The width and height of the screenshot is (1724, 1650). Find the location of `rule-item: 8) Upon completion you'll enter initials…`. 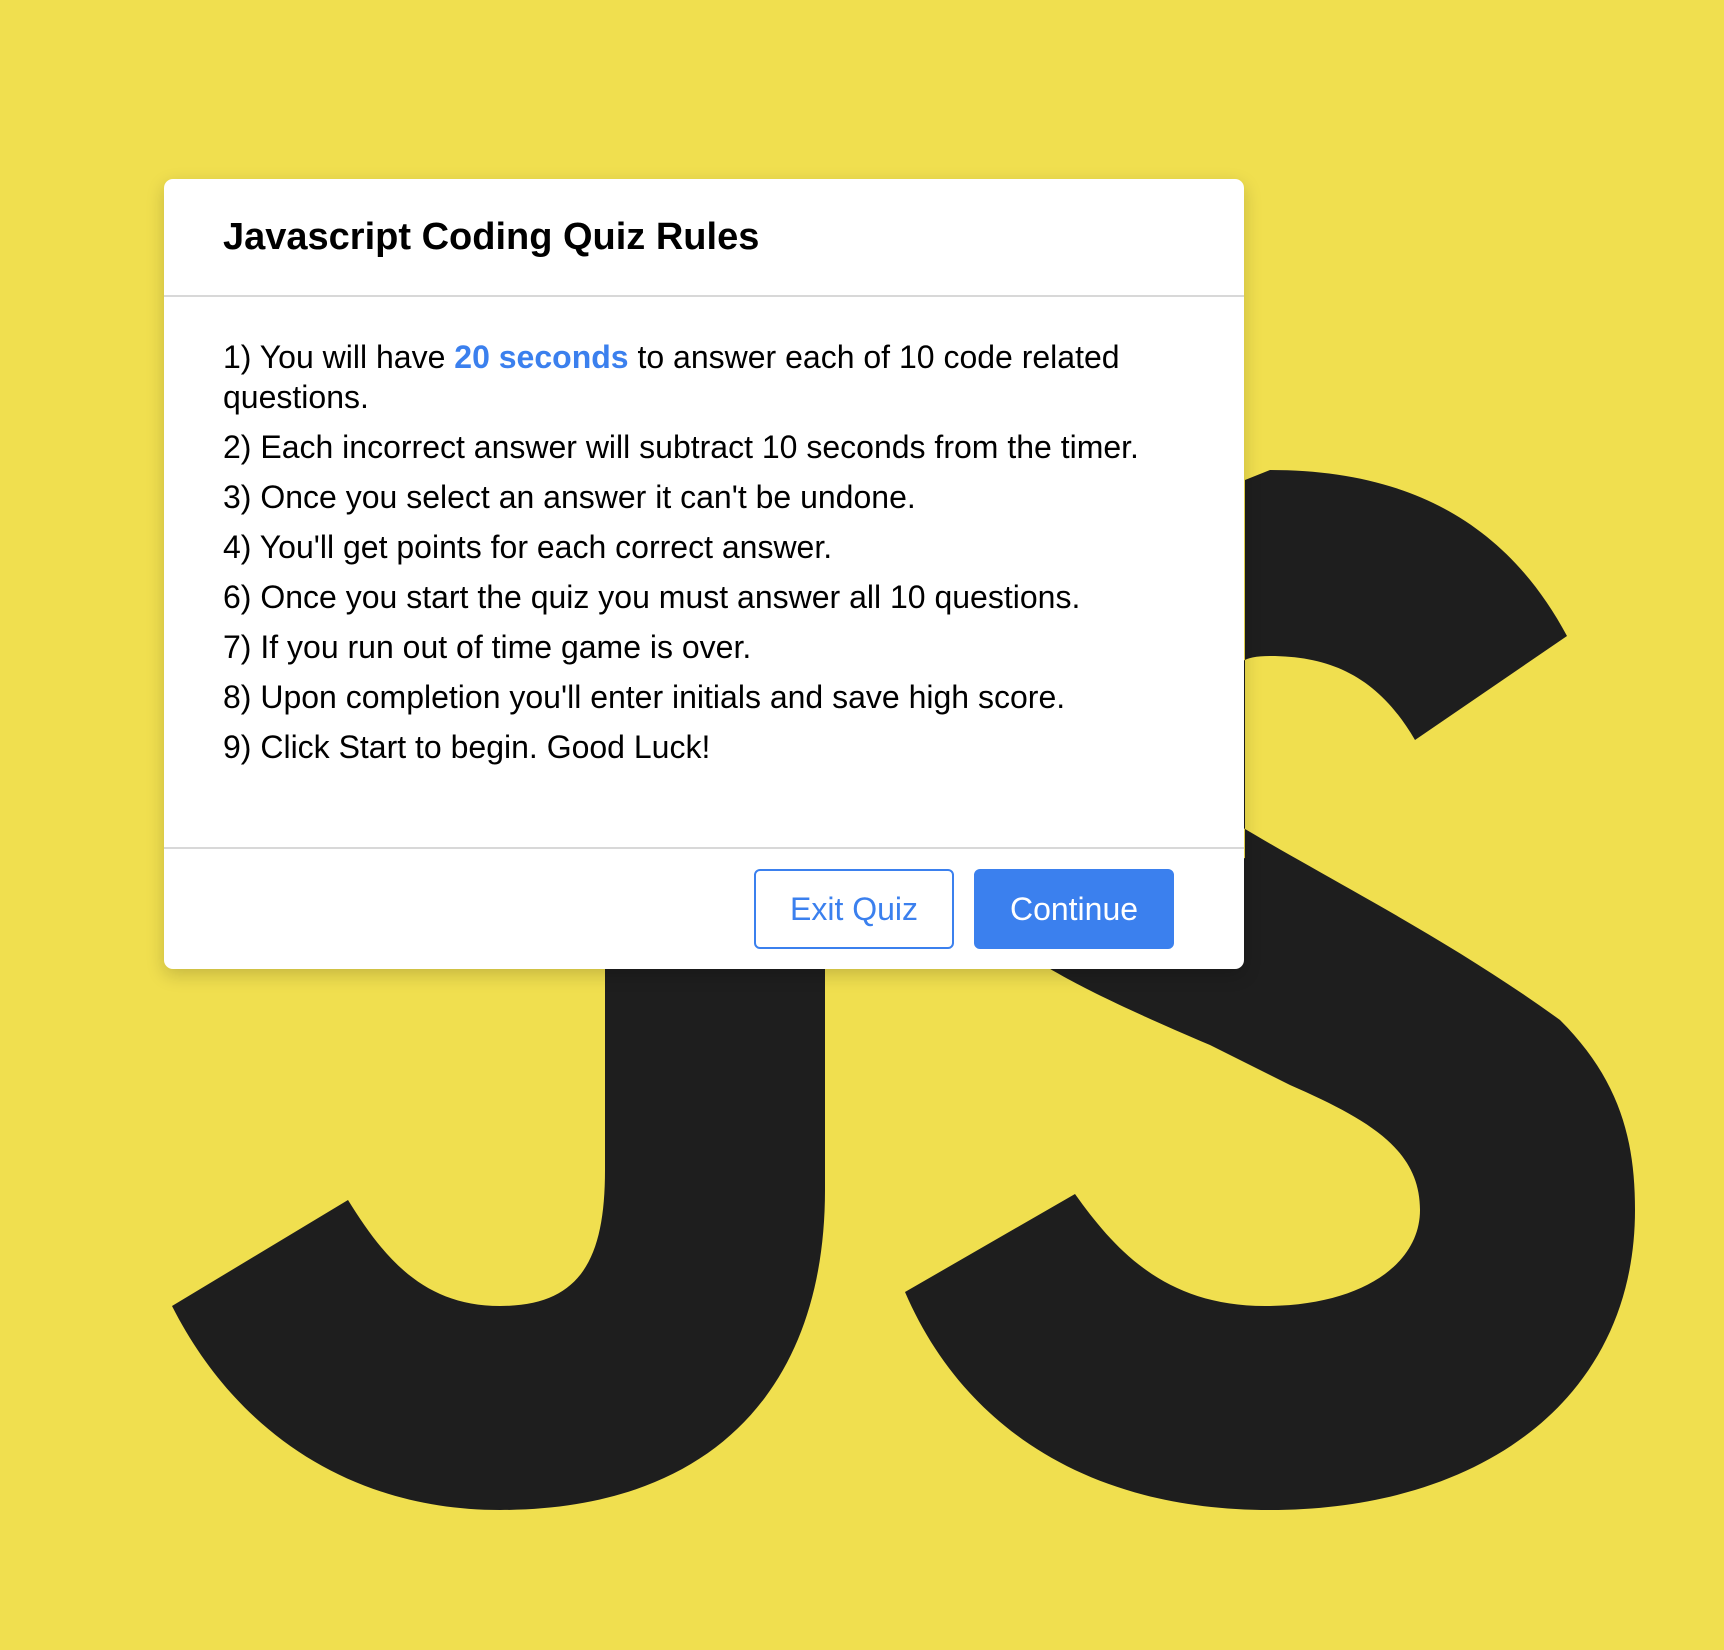

rule-item: 8) Upon completion you'll enter initials… is located at coordinates (644, 697).